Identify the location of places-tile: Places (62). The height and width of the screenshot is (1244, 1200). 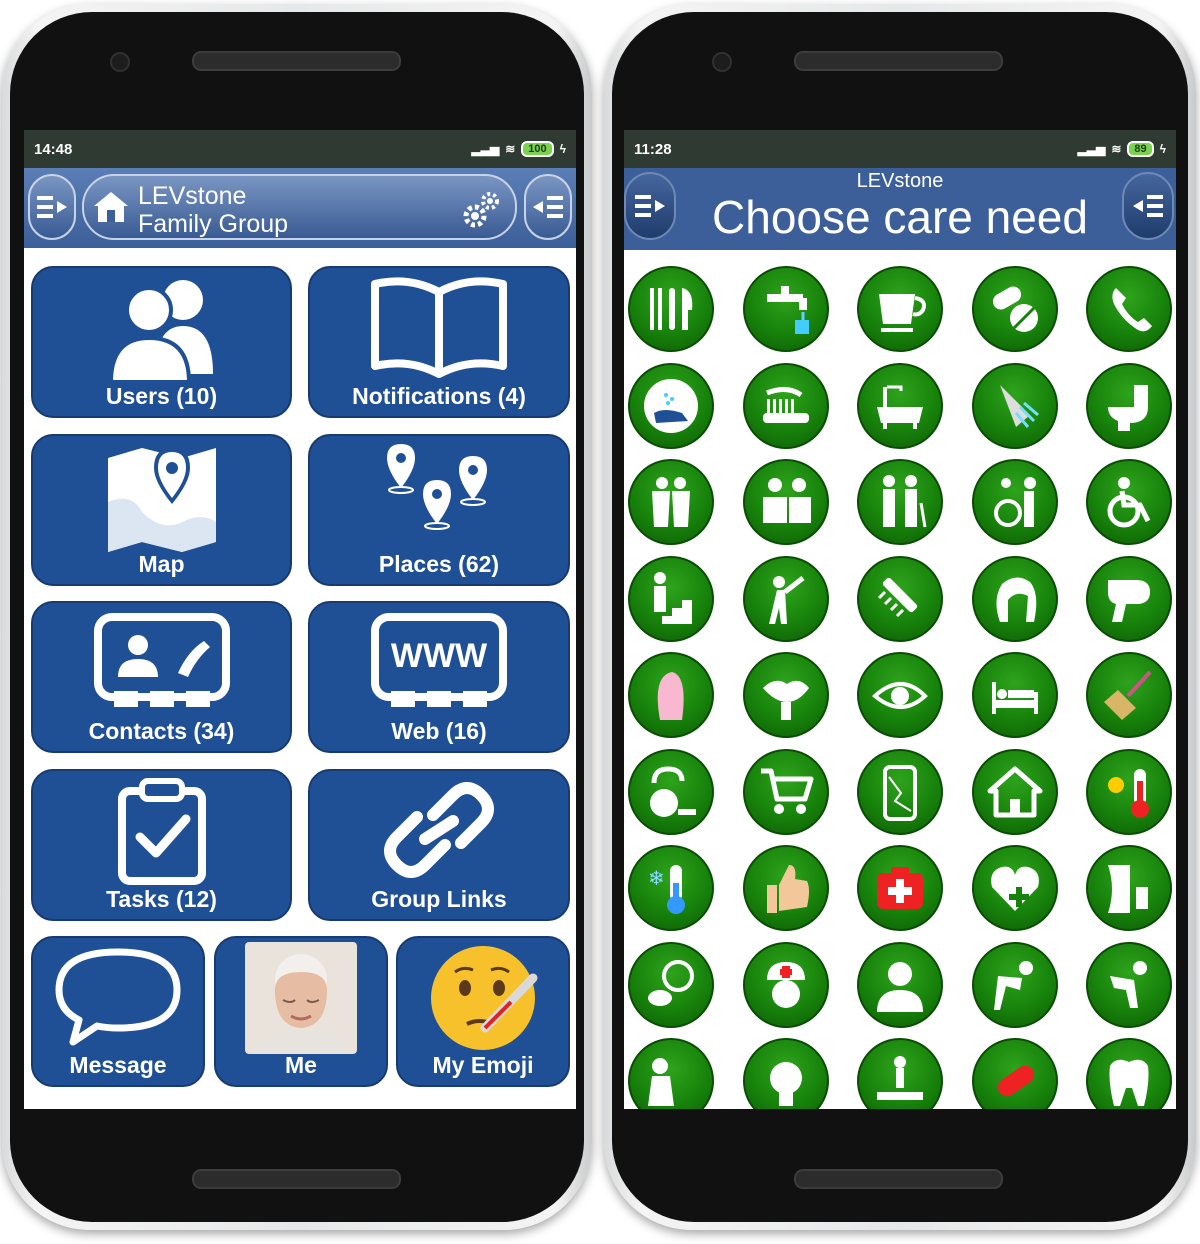
(439, 510).